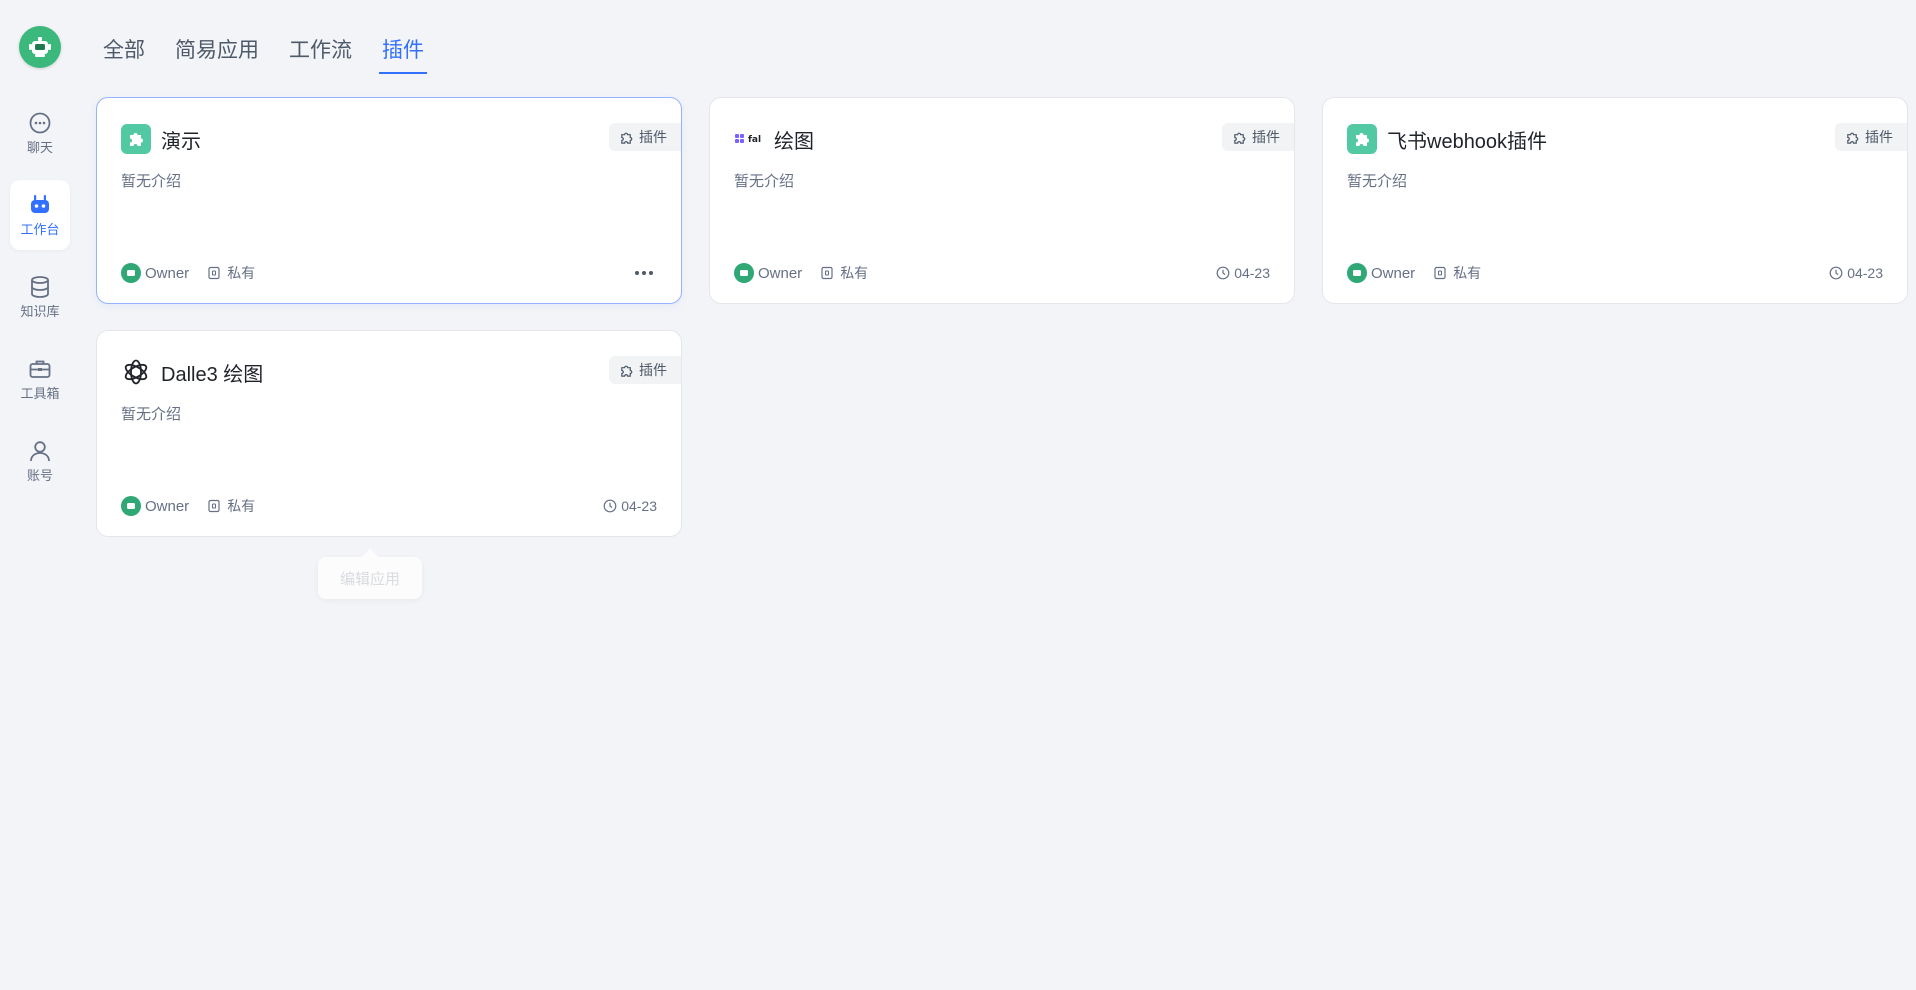  What do you see at coordinates (39, 475) in the screenshot?
I see `sidebar-item-label: 账号` at bounding box center [39, 475].